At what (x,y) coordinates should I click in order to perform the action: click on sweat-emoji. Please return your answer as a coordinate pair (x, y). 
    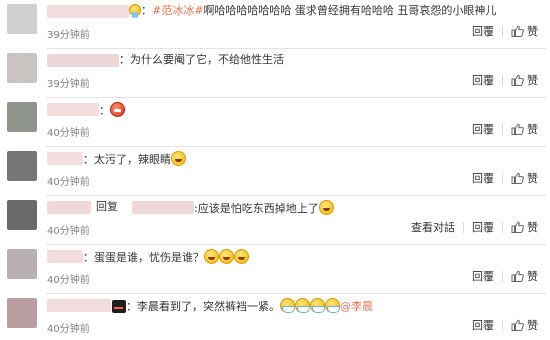
    Looking at the image, I should click on (135, 11).